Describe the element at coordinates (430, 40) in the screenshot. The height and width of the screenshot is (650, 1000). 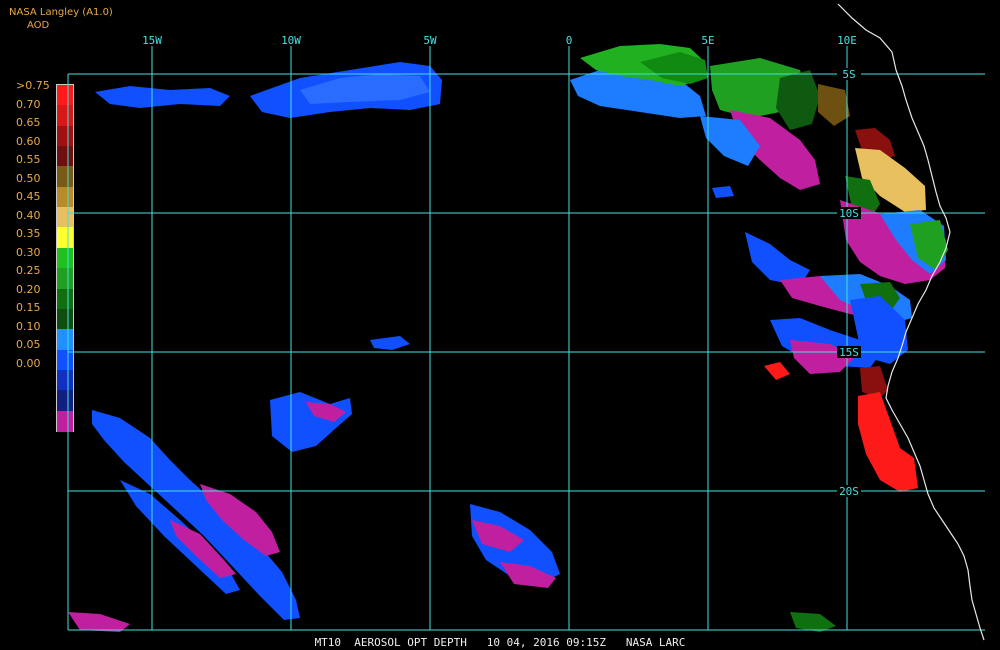
I see `longitude-label: 5W` at that location.